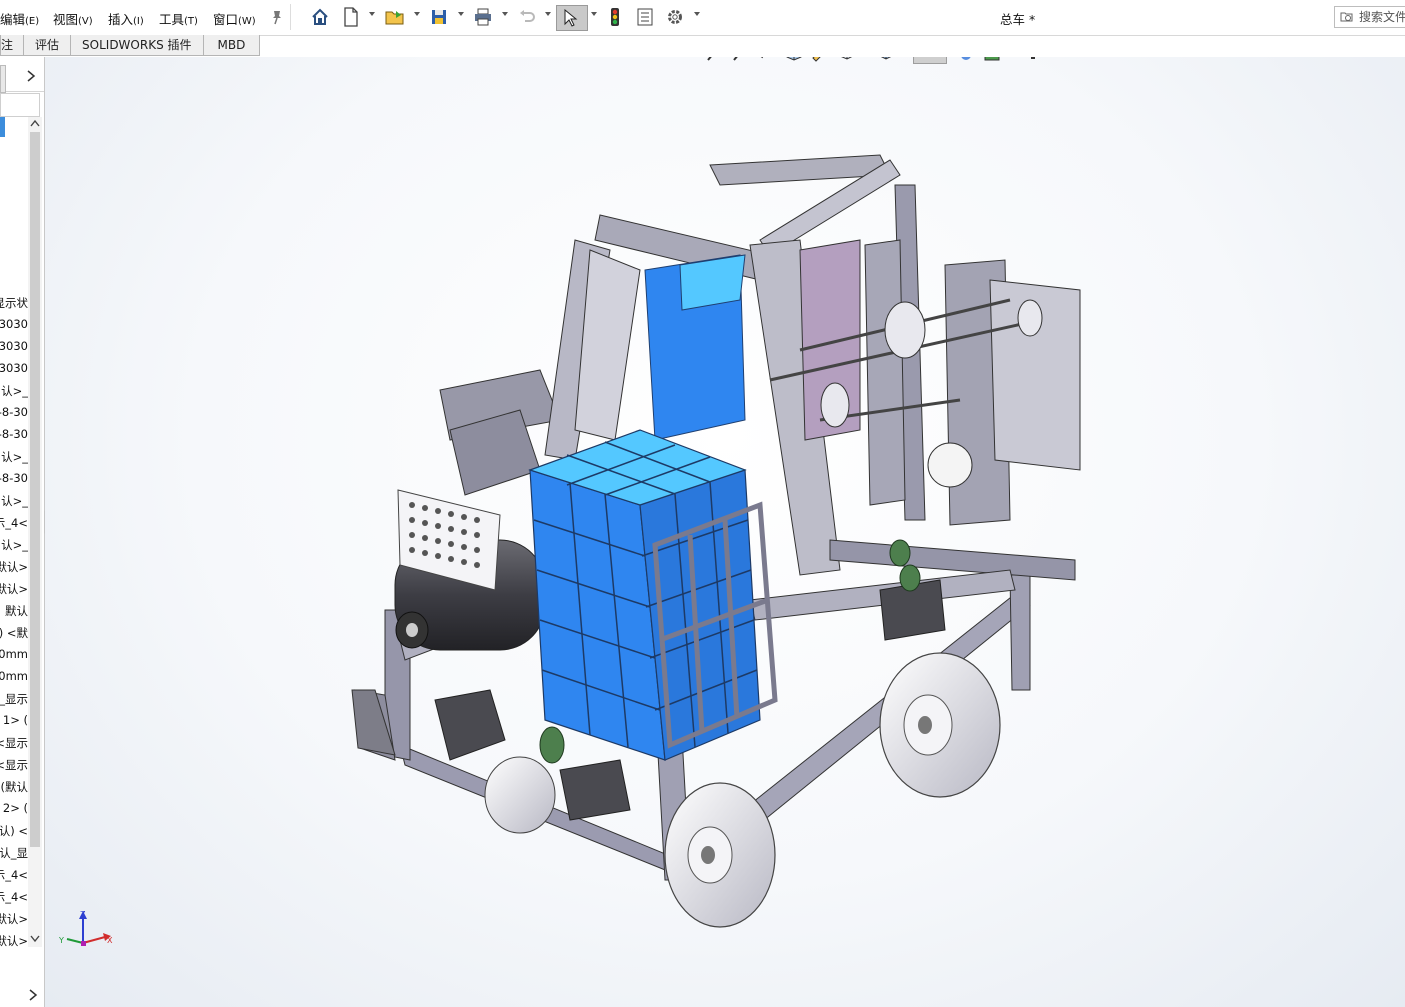 The image size is (1405, 1007). What do you see at coordinates (483, 17) in the screenshot?
I see `print-icon` at bounding box center [483, 17].